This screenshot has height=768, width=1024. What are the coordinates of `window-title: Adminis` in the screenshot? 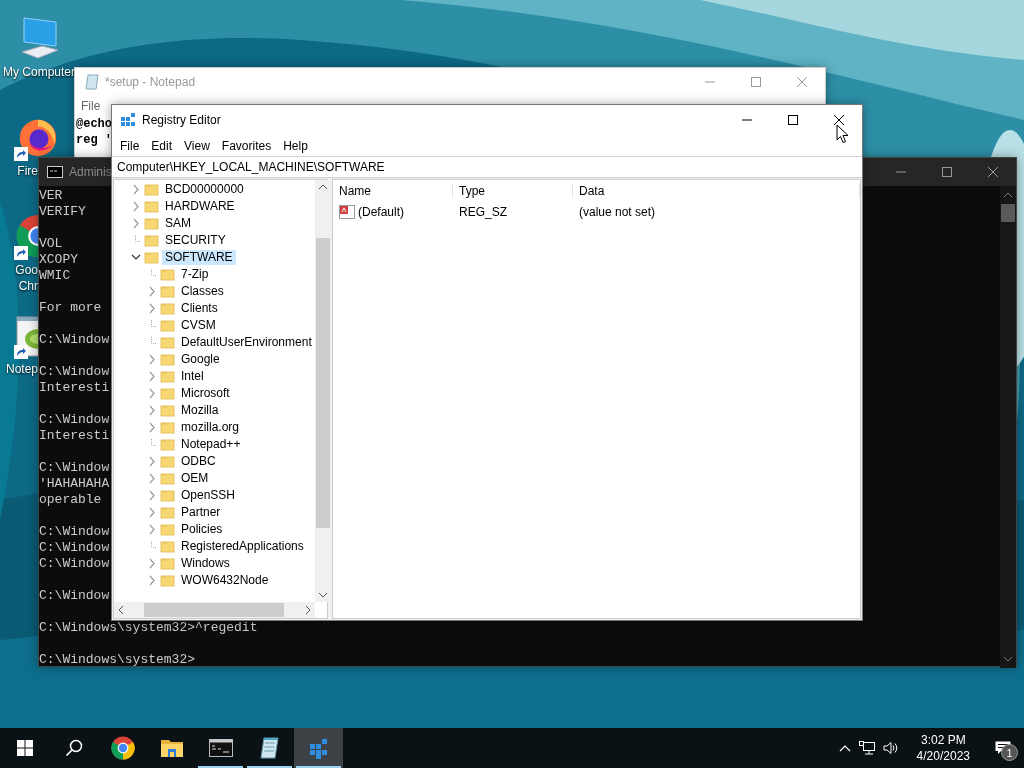 It's located at (90, 172).